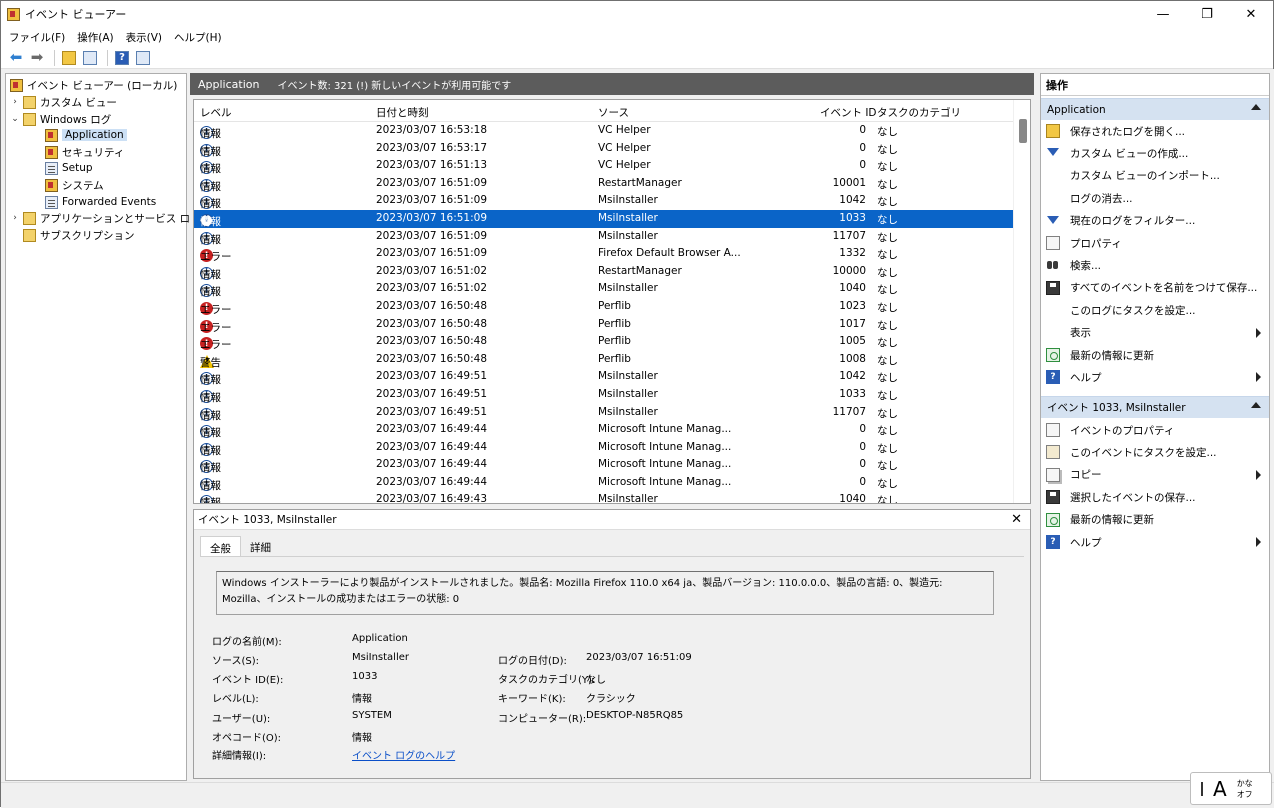 The width and height of the screenshot is (1274, 808). Describe the element at coordinates (848, 112) in the screenshot. I see `column-event-id: イベント ID` at that location.